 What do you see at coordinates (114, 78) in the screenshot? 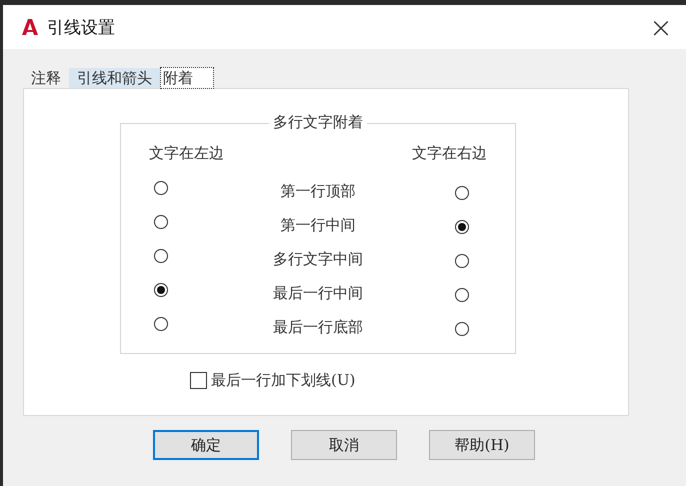
I see `tab: 引线和箭头` at bounding box center [114, 78].